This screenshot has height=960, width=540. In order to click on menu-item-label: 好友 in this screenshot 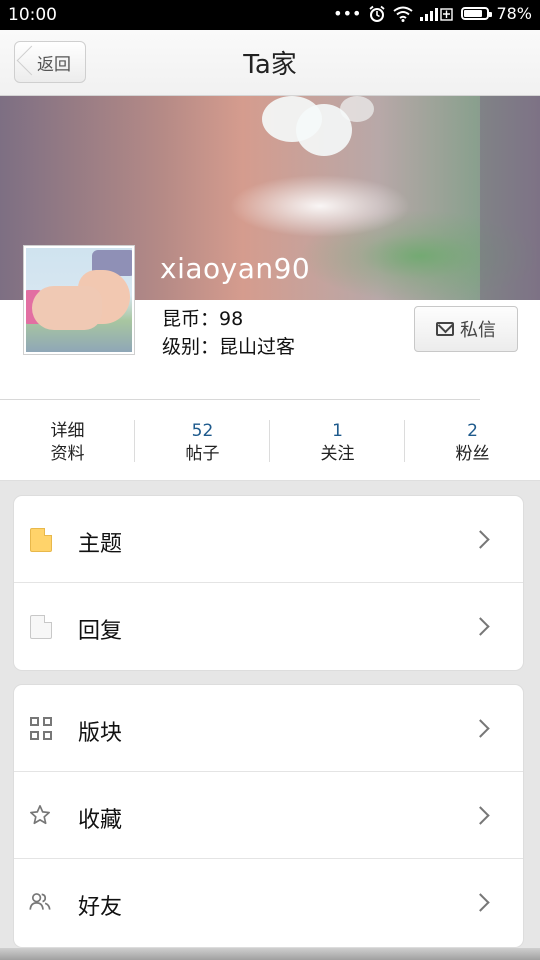, I will do `click(100, 907)`.